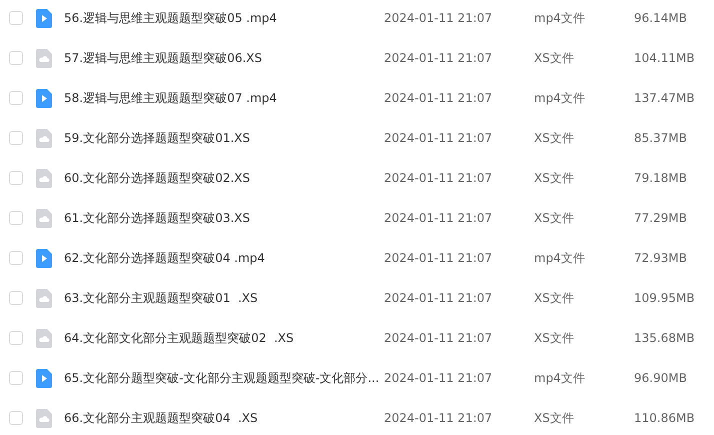 This screenshot has height=435, width=714. Describe the element at coordinates (224, 258) in the screenshot. I see `file-name: 62.文化部分选择题题型突破04 .mp4` at that location.